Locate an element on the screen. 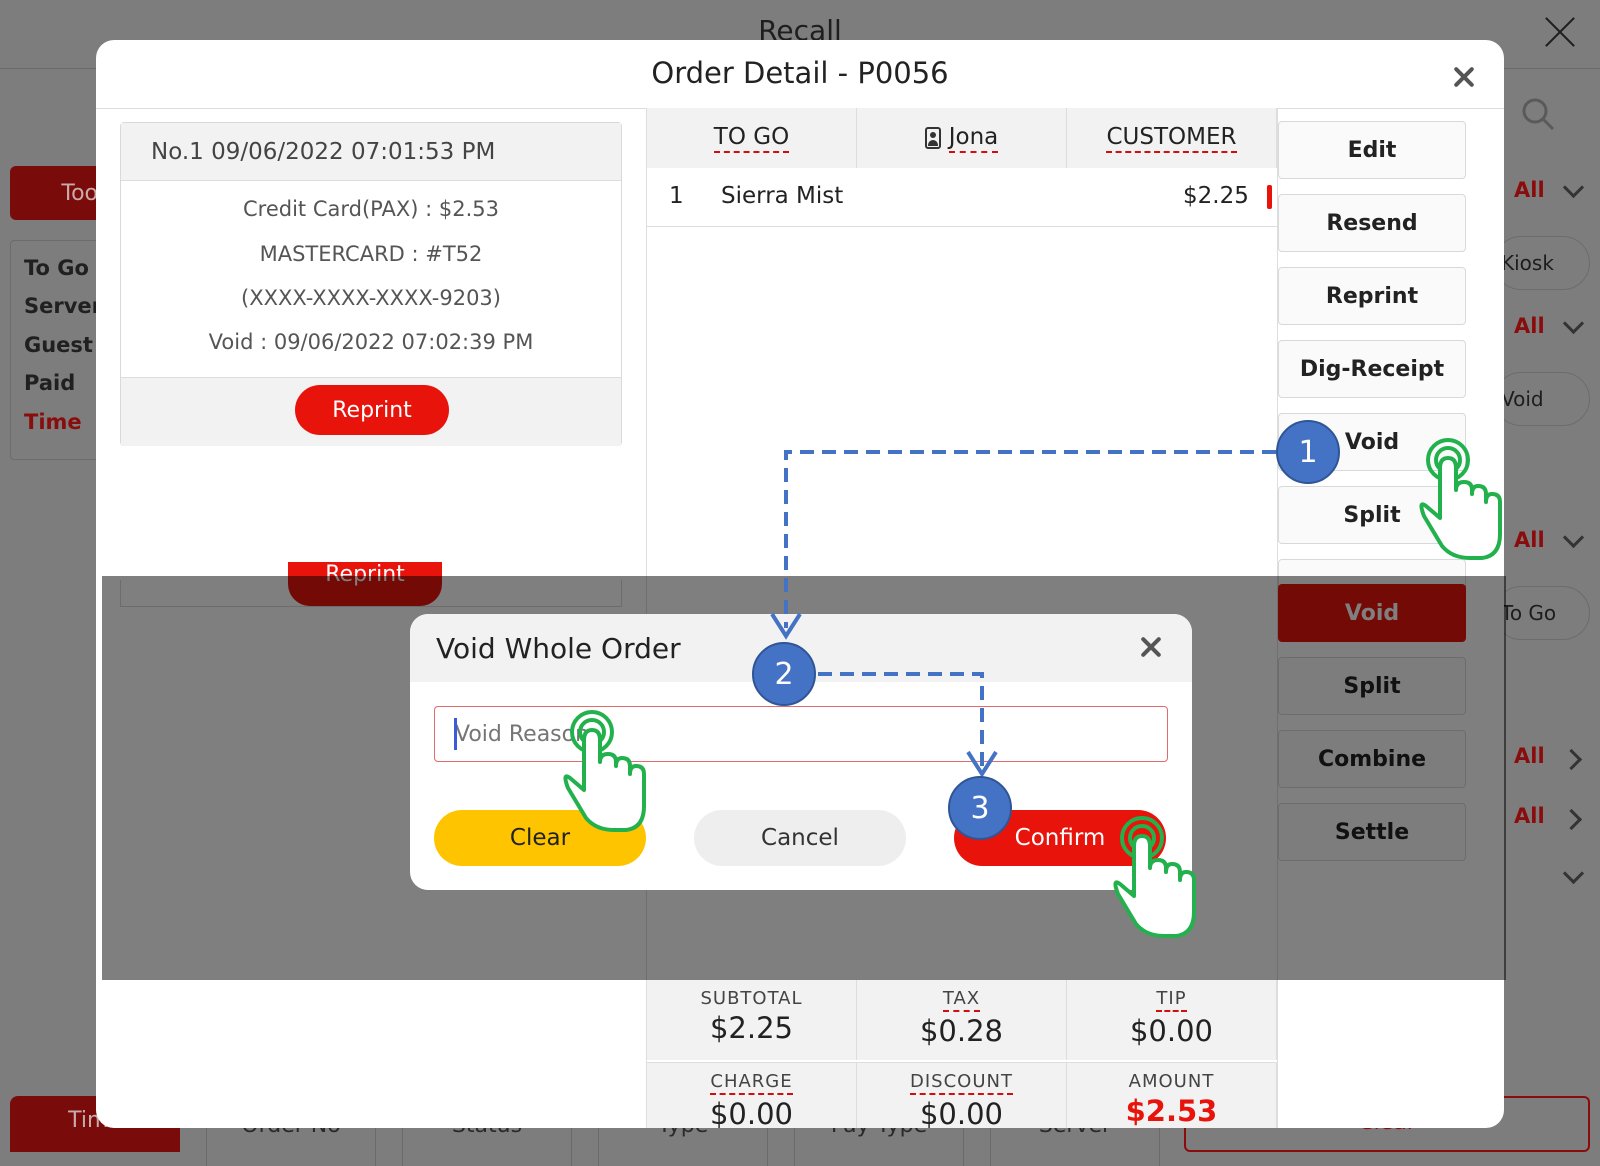 The height and width of the screenshot is (1166, 1600). step-badge-1: 1 is located at coordinates (1308, 452).